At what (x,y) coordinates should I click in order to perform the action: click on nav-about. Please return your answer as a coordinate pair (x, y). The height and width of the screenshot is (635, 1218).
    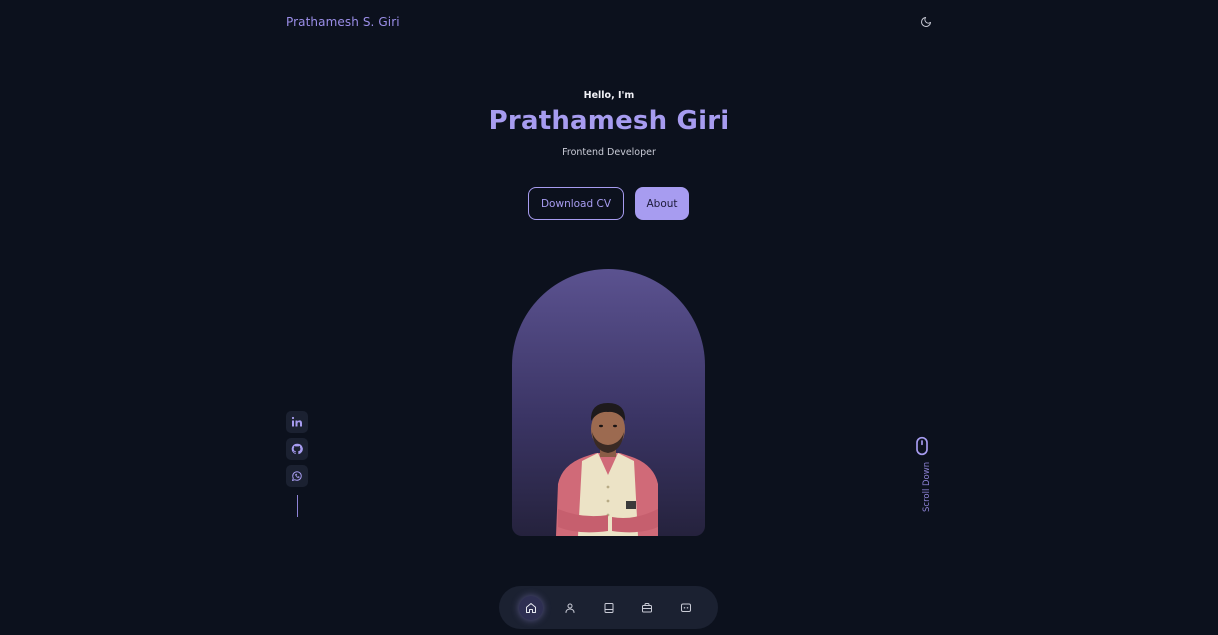
    Looking at the image, I should click on (570, 608).